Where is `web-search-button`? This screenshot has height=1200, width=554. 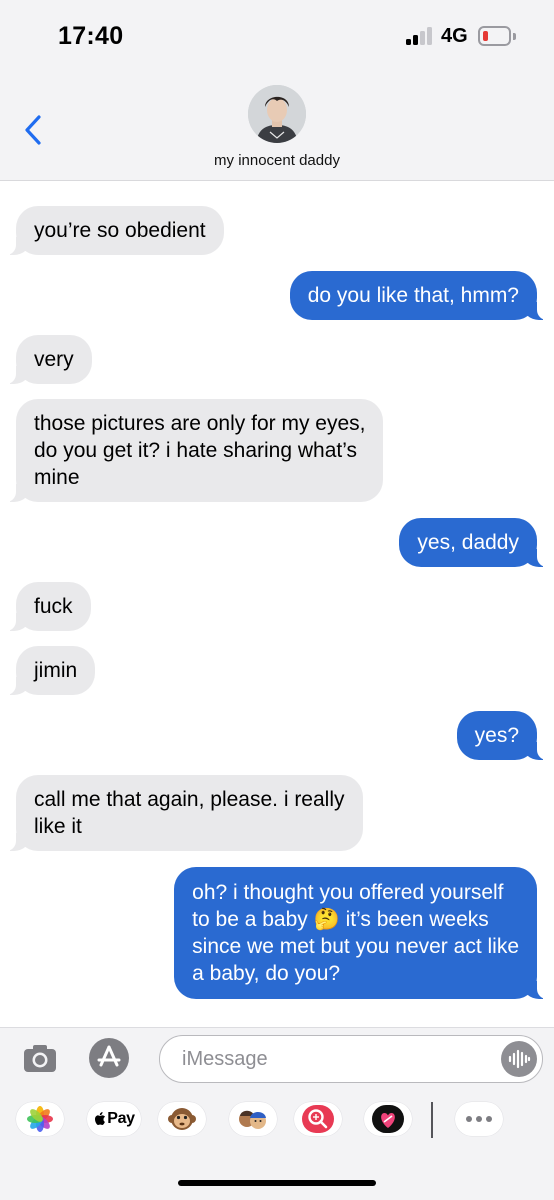
web-search-button is located at coordinates (318, 1119).